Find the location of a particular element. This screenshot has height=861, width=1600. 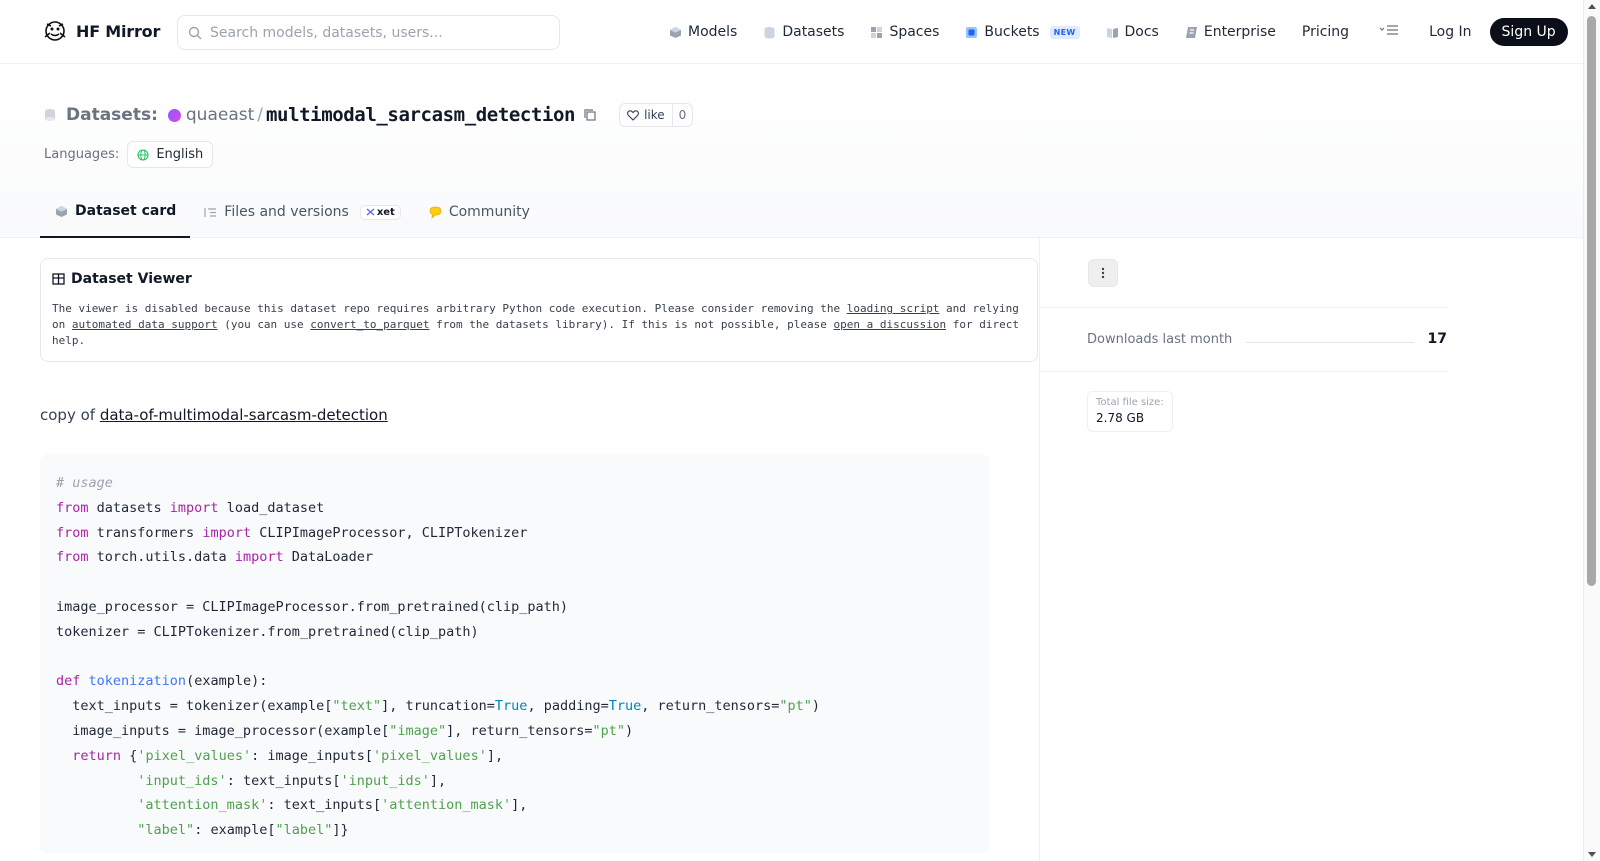

like-button: like is located at coordinates (646, 115).